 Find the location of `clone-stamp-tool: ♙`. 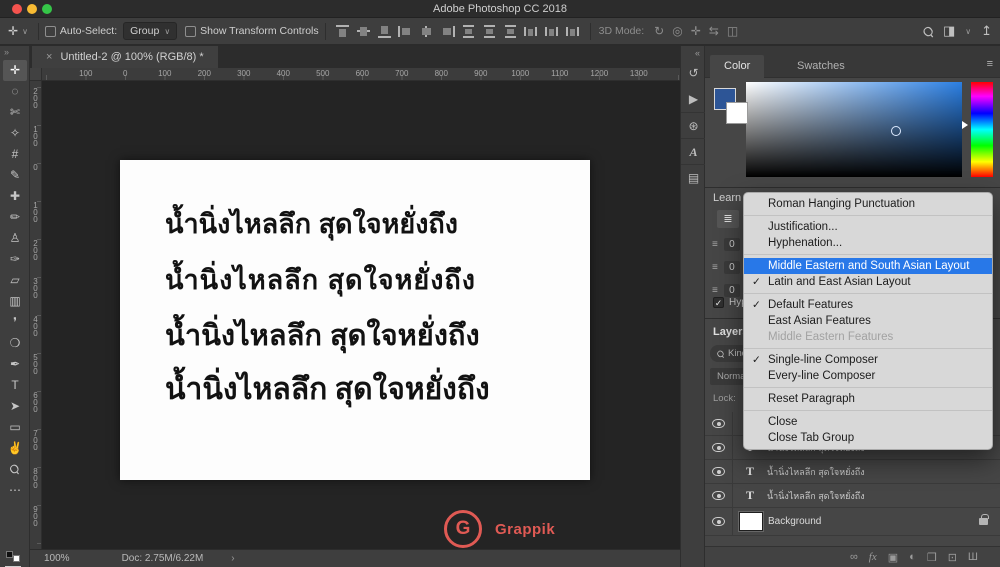

clone-stamp-tool: ♙ is located at coordinates (15, 238).